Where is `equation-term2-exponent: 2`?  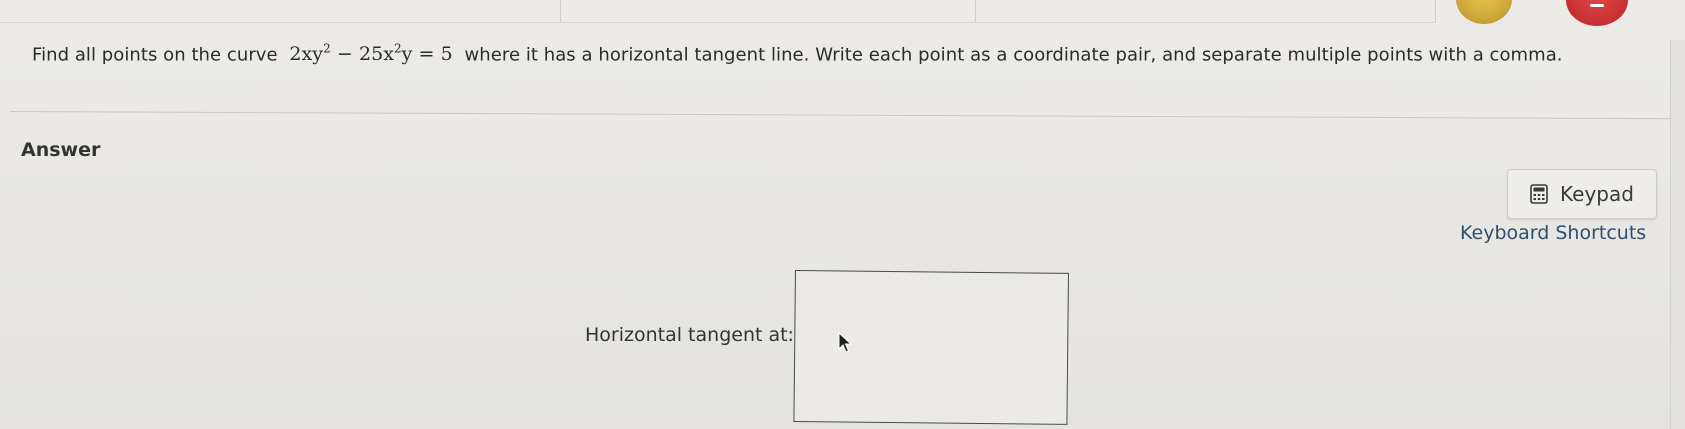
equation-term2-exponent: 2 is located at coordinates (397, 49).